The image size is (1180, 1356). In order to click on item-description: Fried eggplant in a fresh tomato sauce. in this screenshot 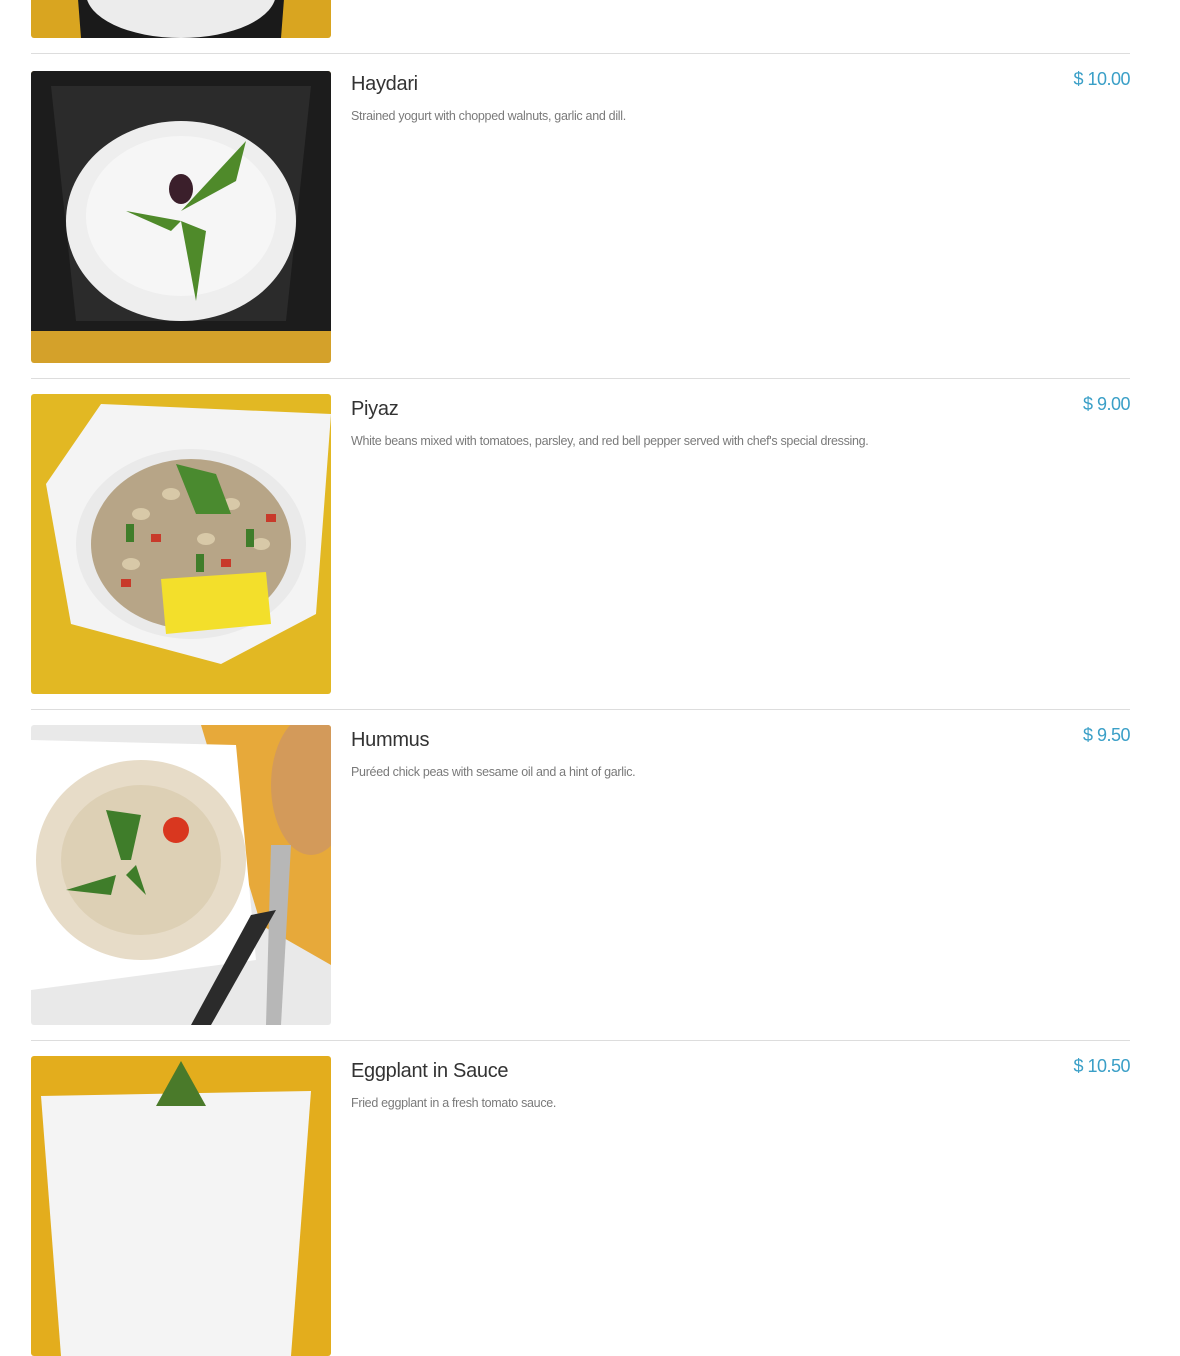, I will do `click(454, 1103)`.